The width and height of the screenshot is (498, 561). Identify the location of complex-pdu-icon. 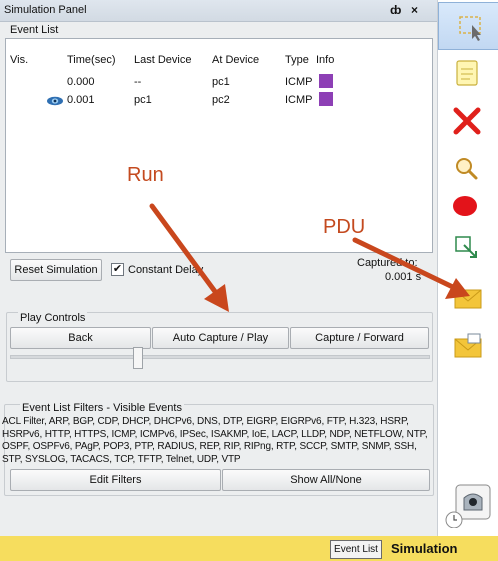
(468, 345).